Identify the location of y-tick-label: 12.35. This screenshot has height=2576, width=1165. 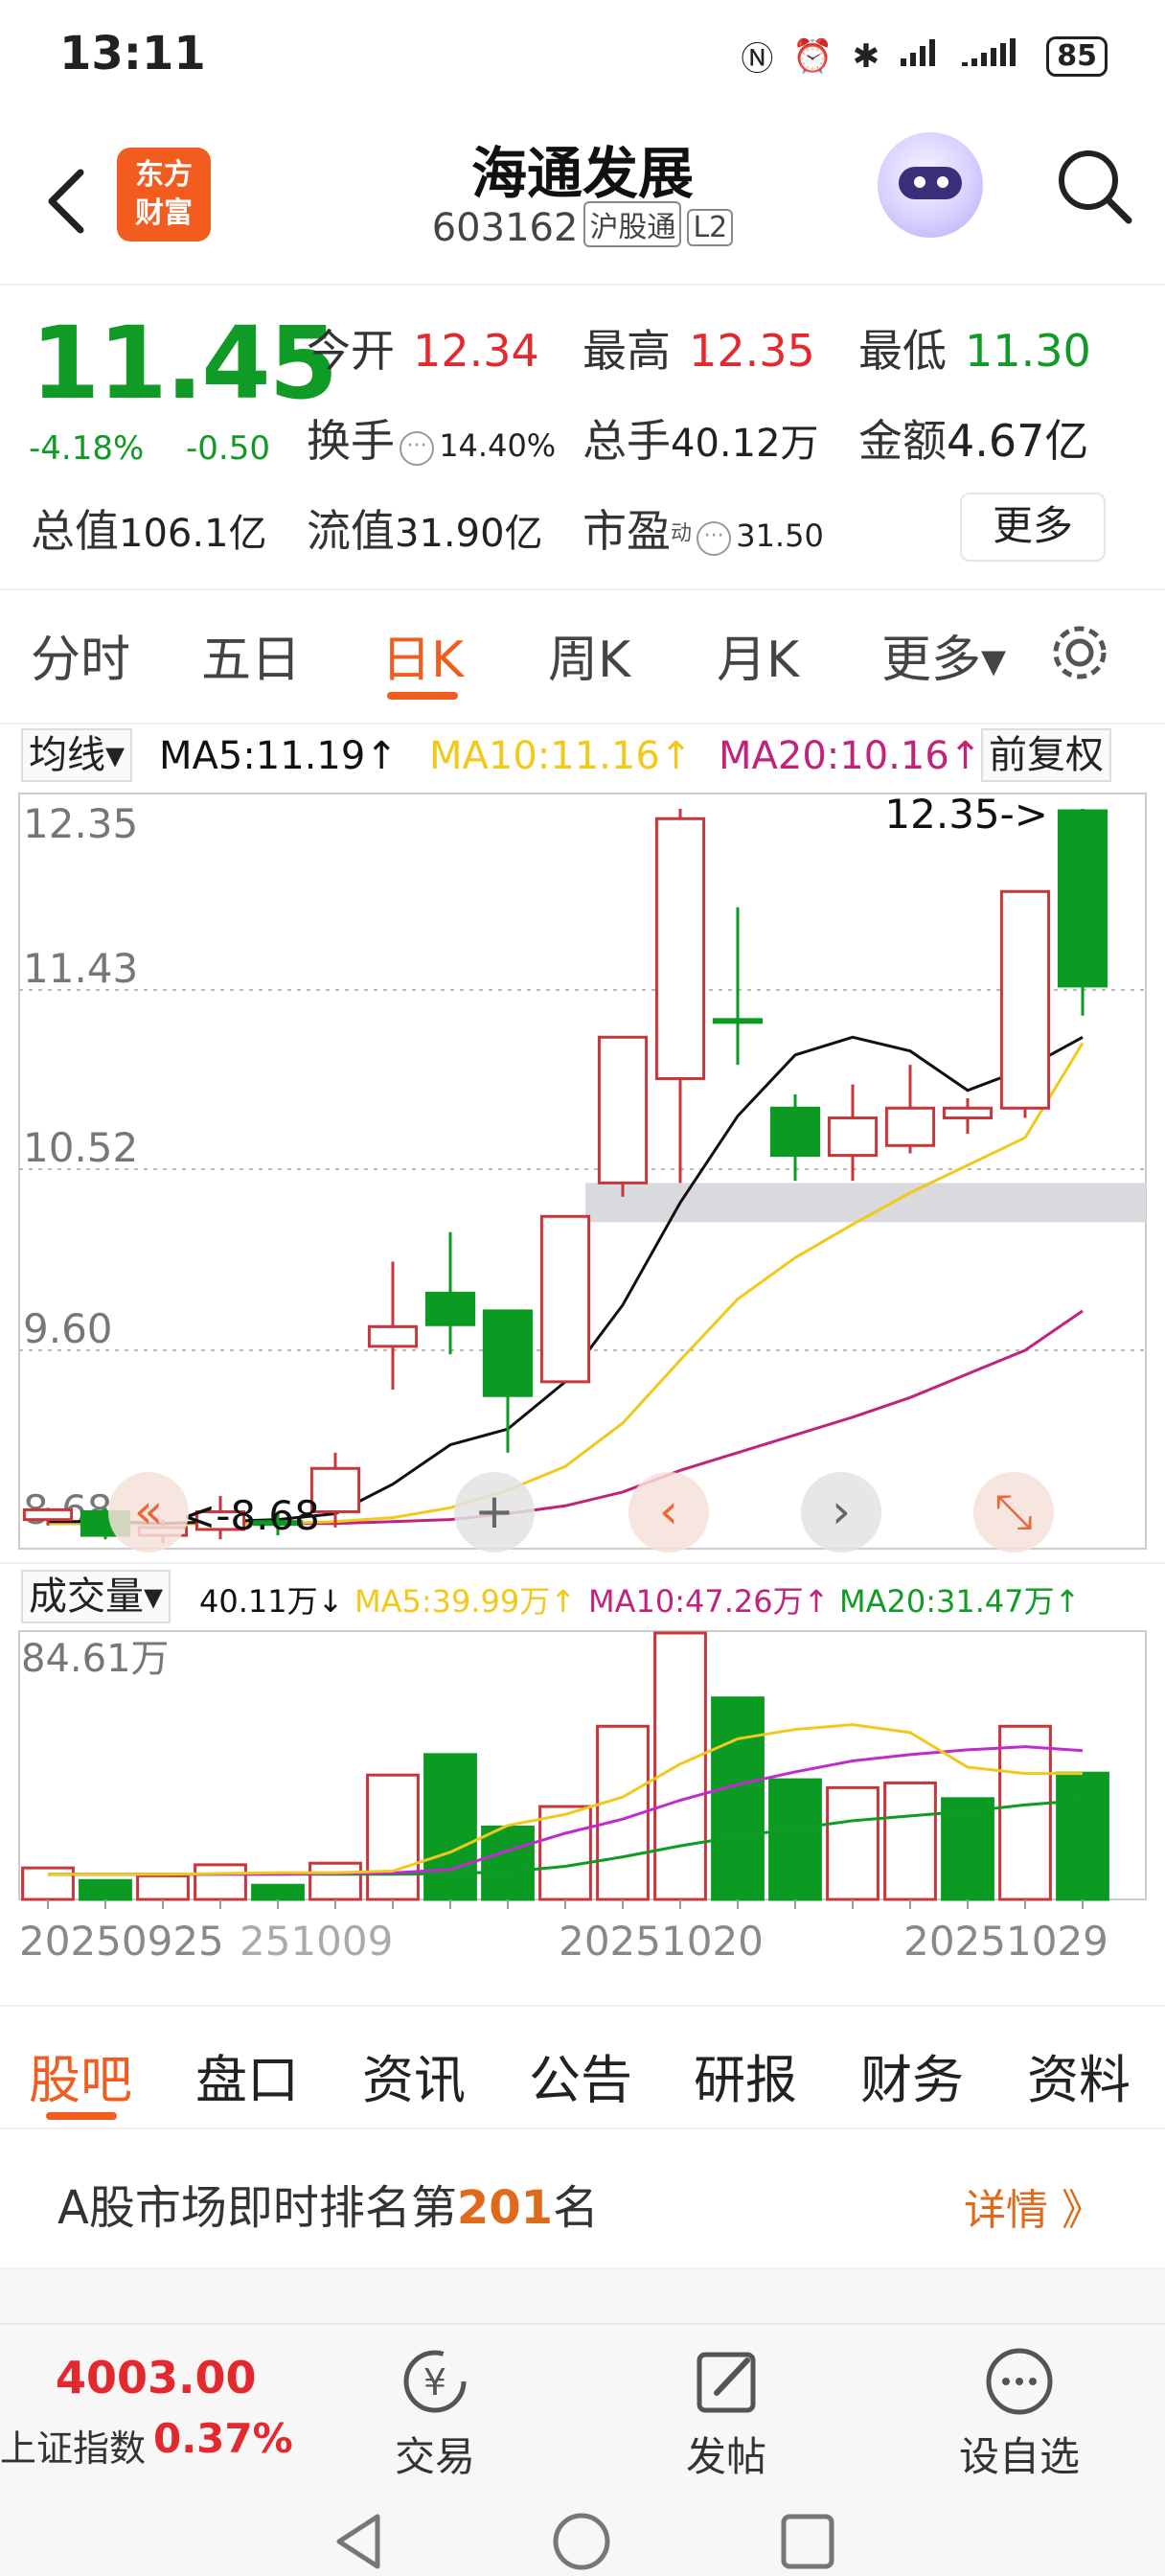
(81, 823).